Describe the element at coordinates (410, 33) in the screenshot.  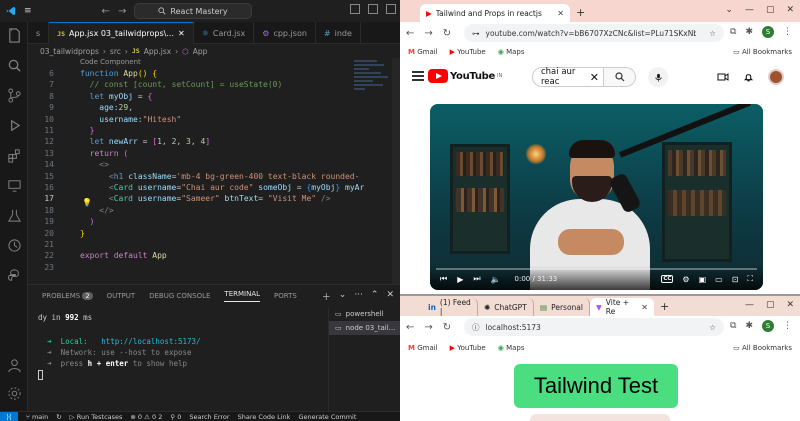
I see `back-icon: ←` at that location.